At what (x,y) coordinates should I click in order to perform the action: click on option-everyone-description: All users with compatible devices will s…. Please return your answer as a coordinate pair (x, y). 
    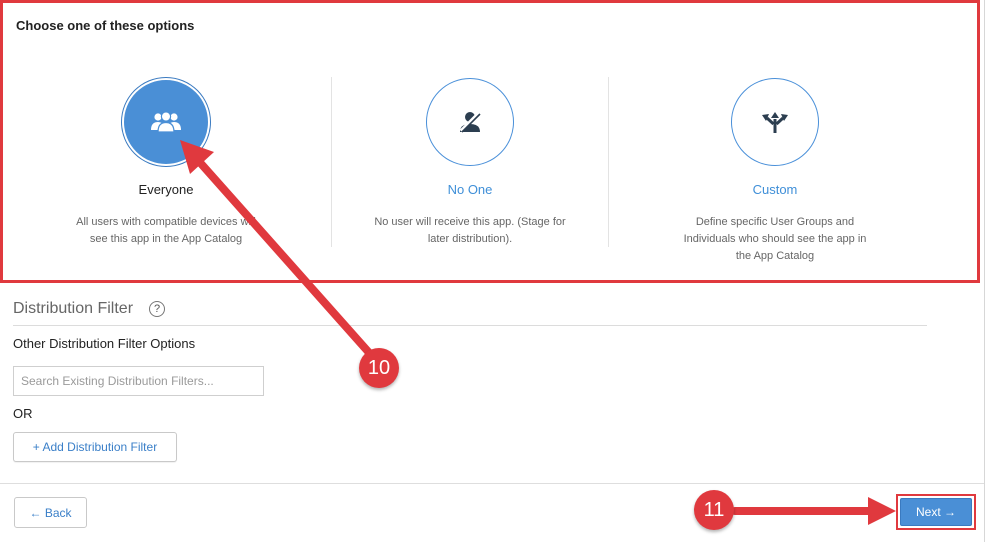
    Looking at the image, I should click on (166, 230).